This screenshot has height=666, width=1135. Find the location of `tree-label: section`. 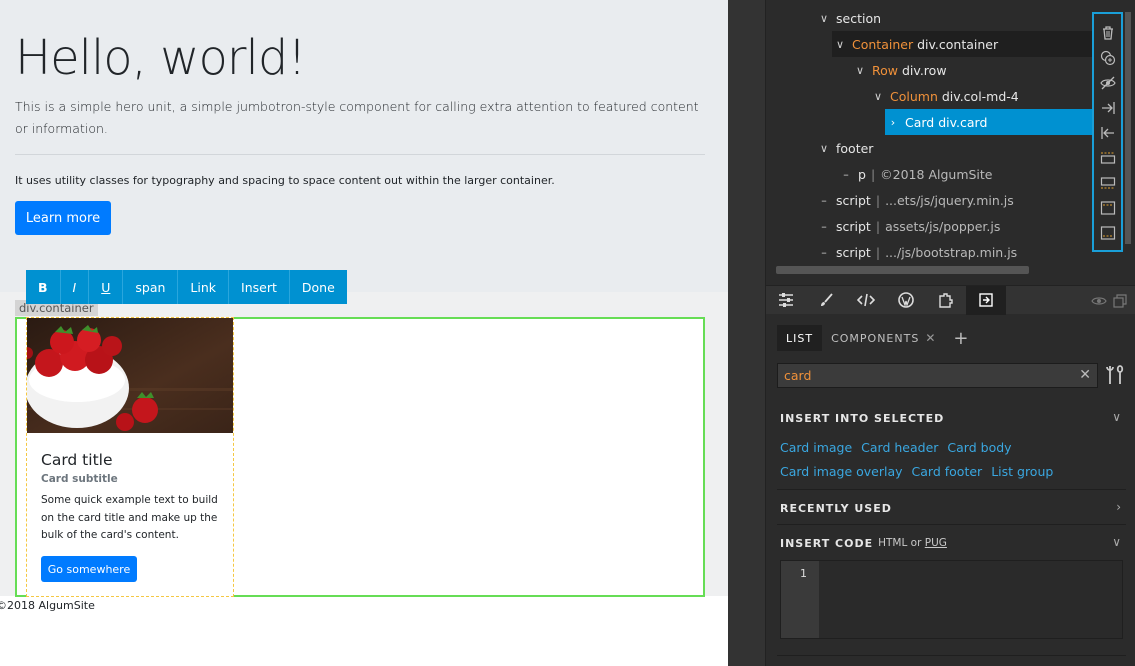

tree-label: section is located at coordinates (859, 18).